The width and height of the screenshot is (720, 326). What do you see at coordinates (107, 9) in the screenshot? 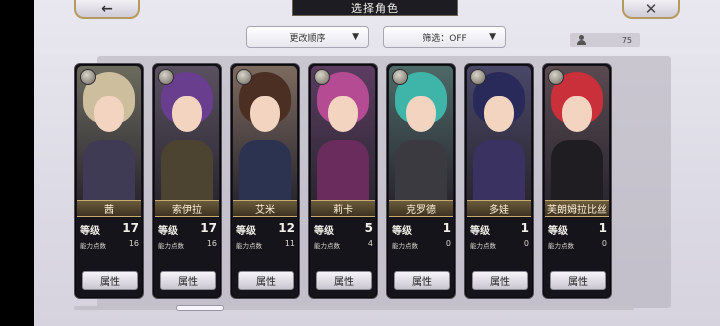
I see `back-button: ←` at bounding box center [107, 9].